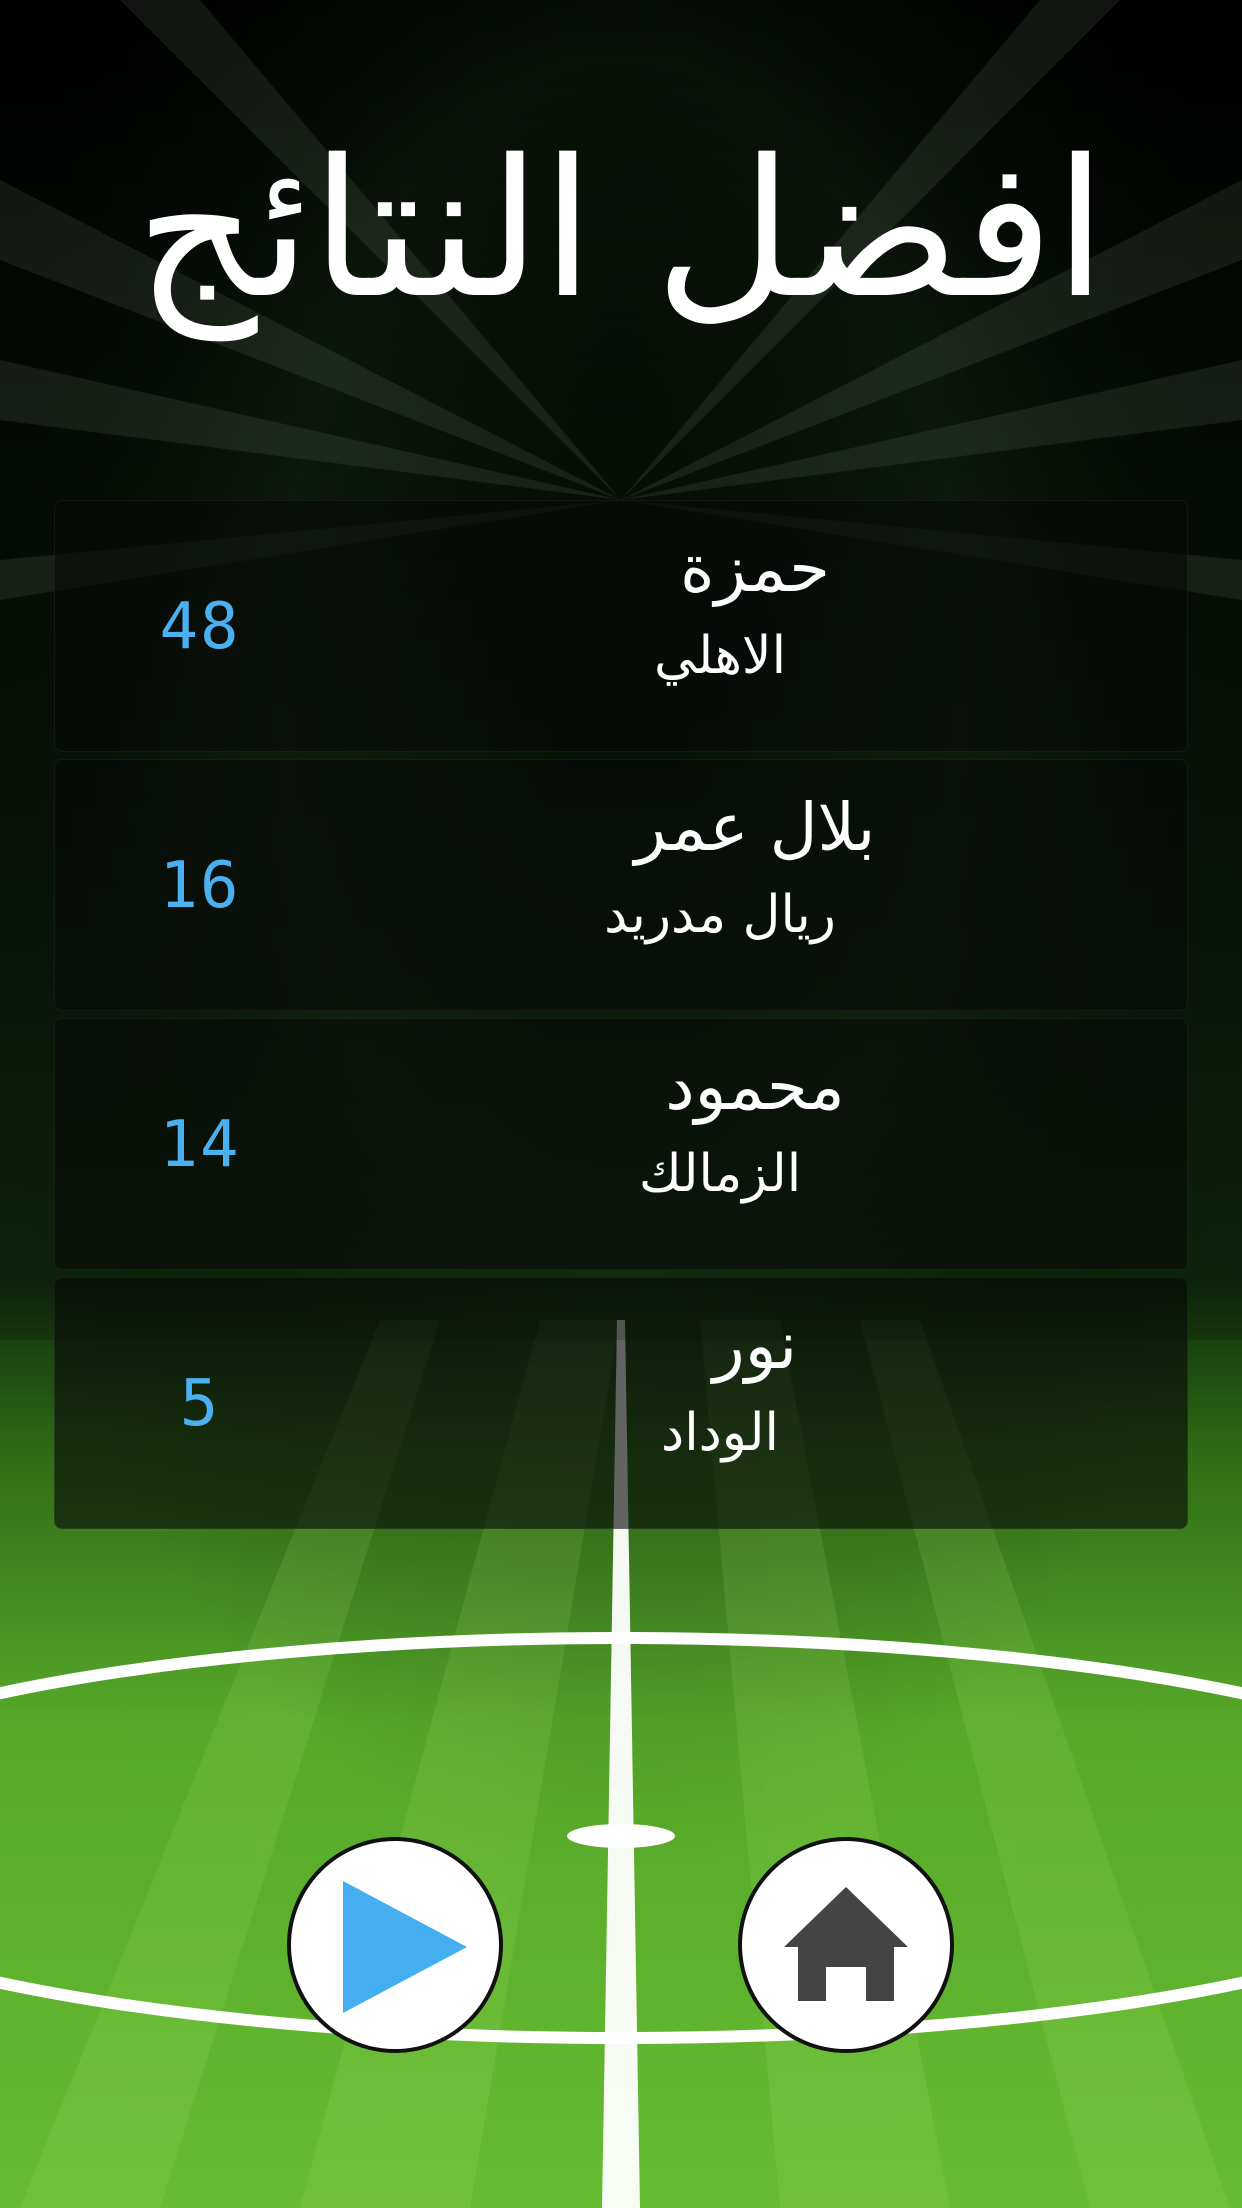  I want to click on player-name: حمزة, so click(755, 568).